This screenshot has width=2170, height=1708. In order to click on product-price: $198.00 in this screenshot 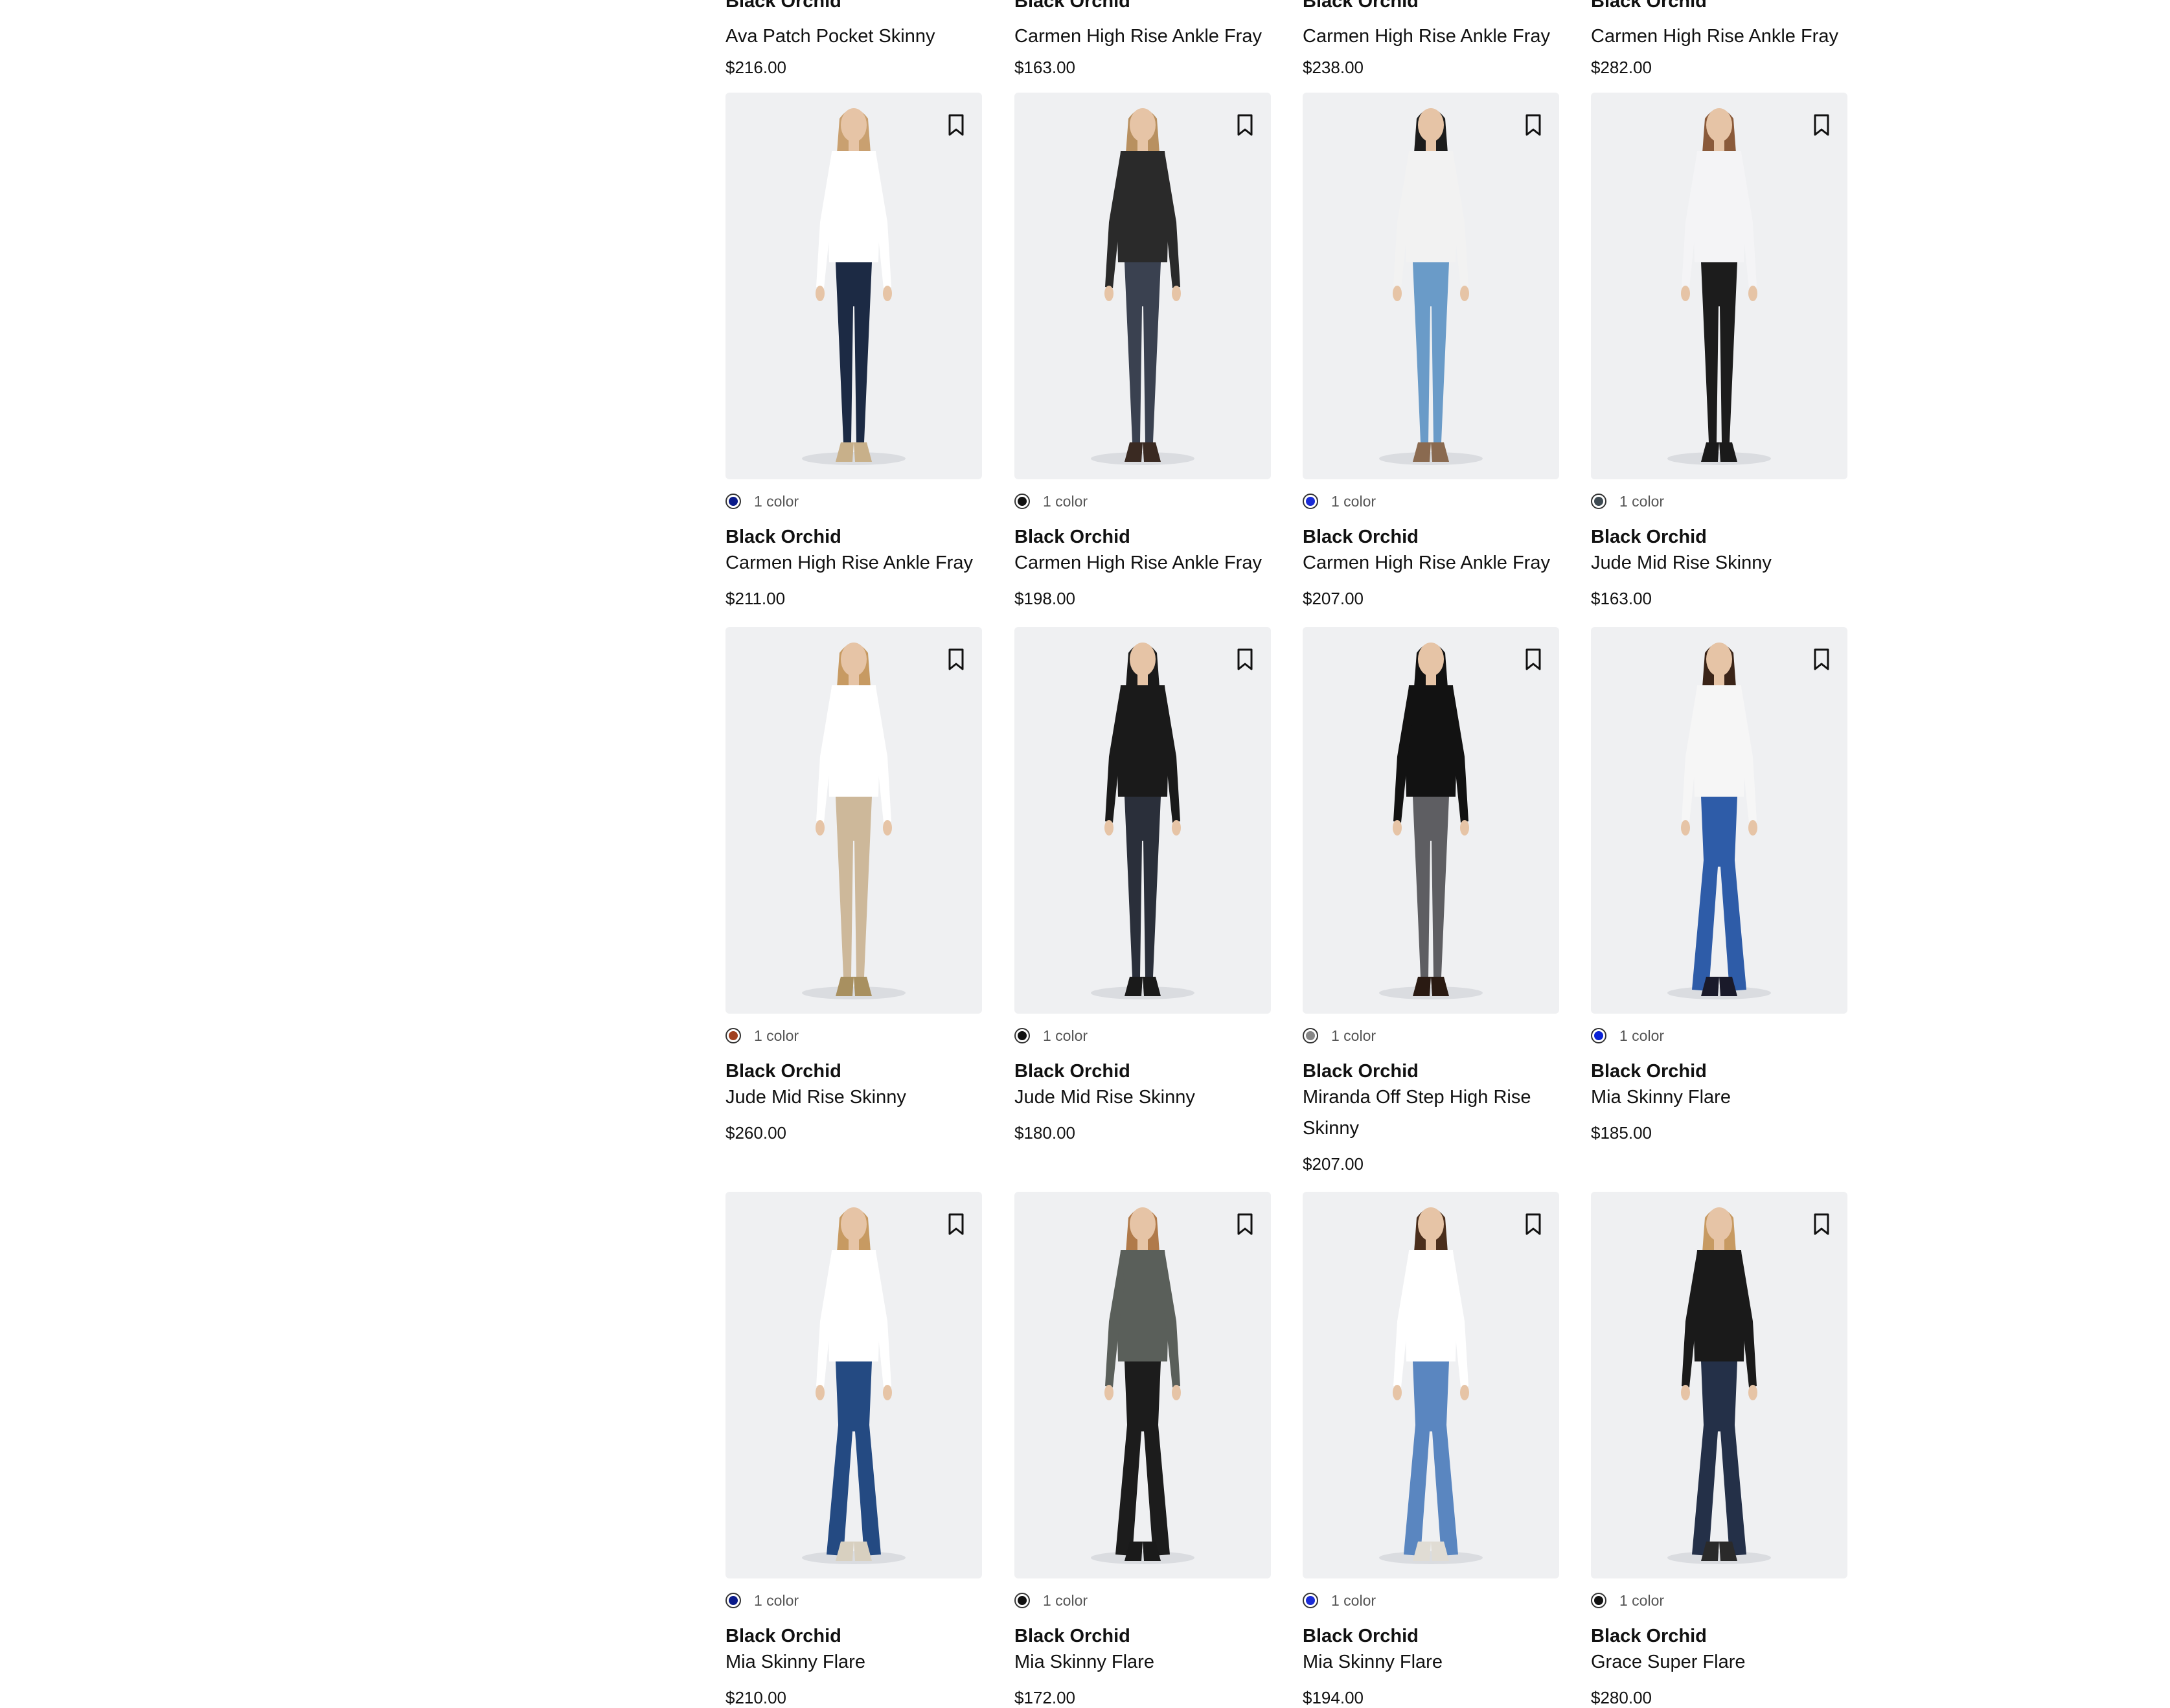, I will do `click(1044, 598)`.